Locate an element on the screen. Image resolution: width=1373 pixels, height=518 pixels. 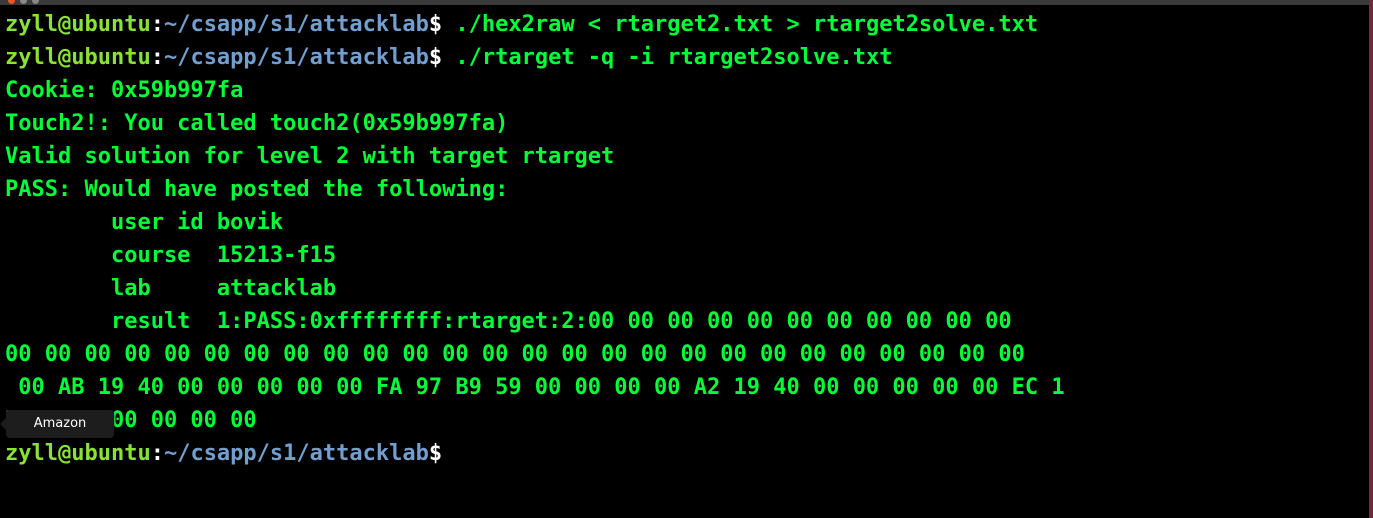
maximize-icon is located at coordinates (35, 2).